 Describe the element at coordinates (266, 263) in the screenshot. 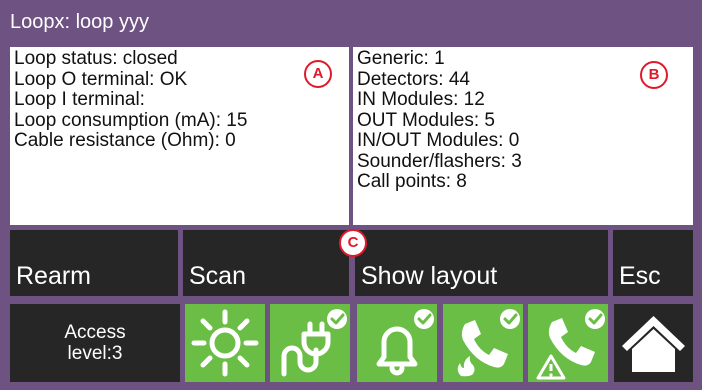

I see `scan-button: Scan` at that location.